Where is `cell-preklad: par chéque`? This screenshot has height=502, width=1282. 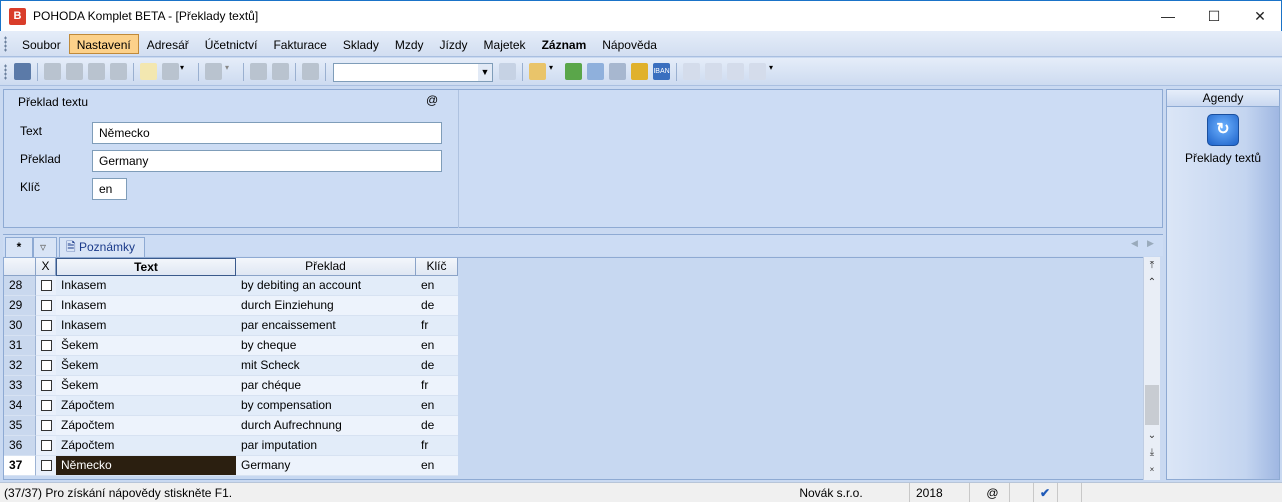 cell-preklad: par chéque is located at coordinates (326, 386).